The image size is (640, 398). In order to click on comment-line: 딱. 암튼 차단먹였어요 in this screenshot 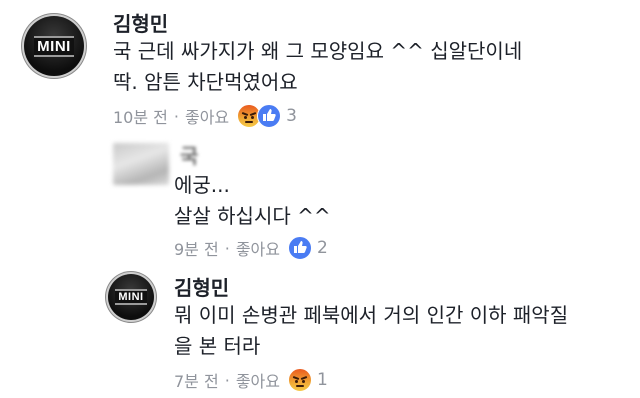, I will do `click(205, 82)`.